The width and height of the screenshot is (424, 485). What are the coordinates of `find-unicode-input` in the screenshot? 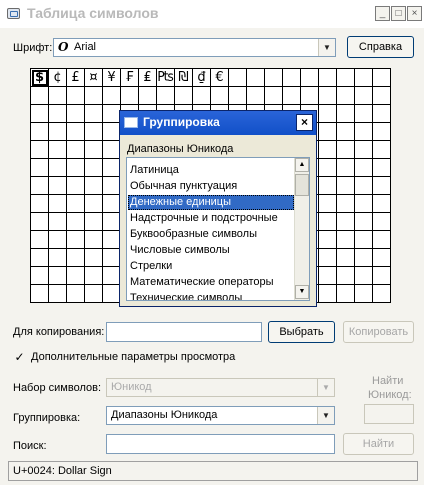 It's located at (389, 414).